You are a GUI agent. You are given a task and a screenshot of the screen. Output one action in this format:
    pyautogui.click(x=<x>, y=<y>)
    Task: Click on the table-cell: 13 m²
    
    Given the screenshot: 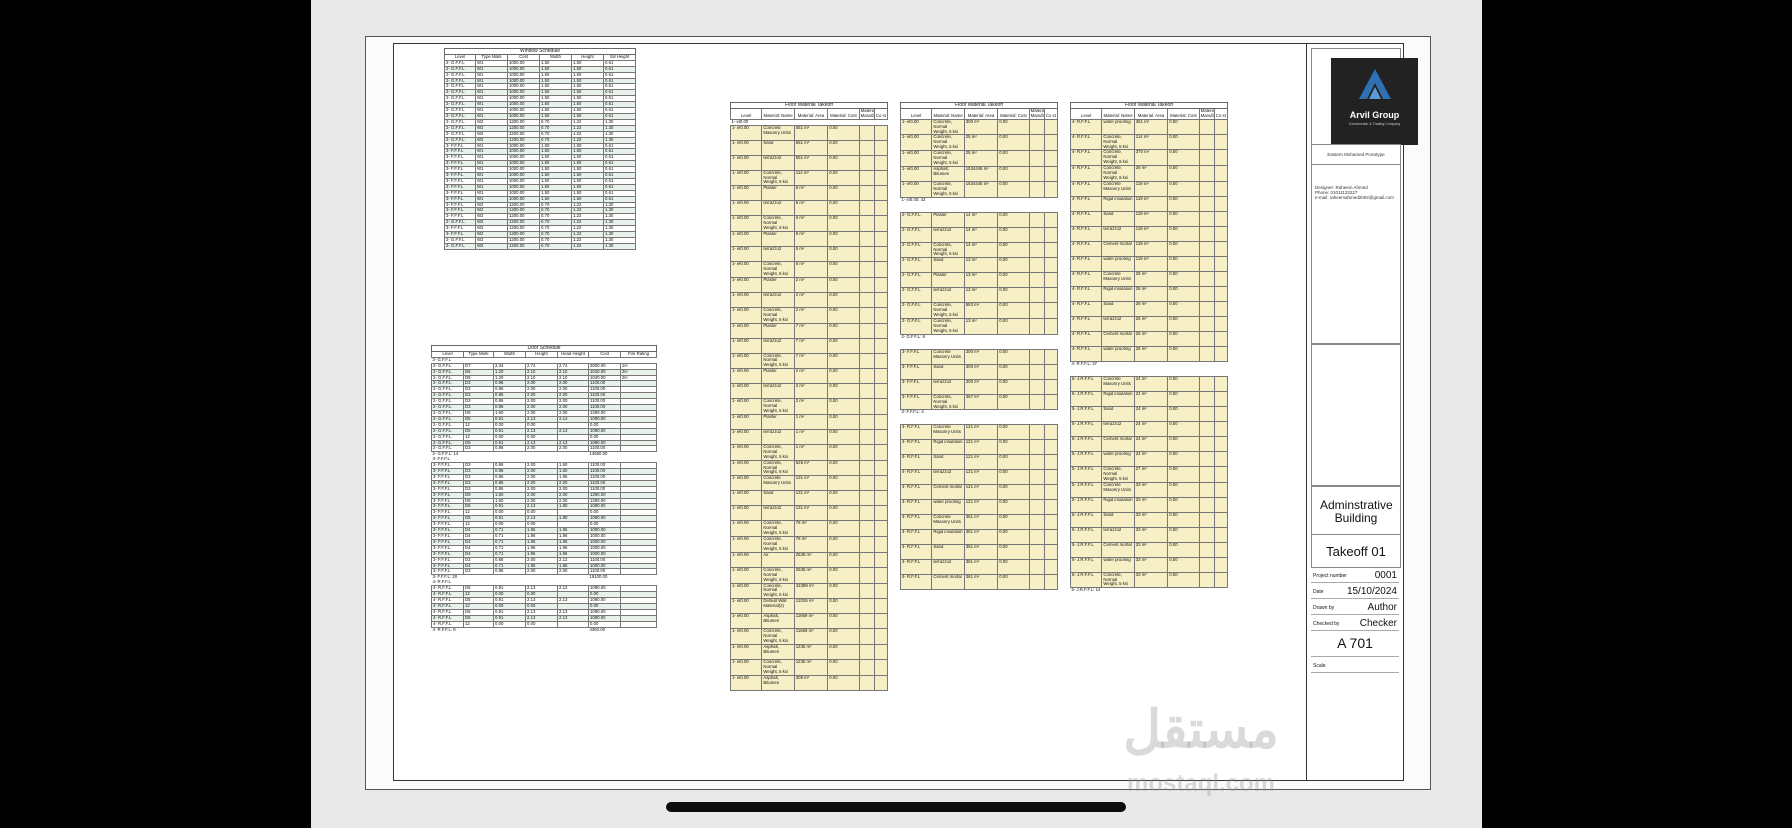 What is the action you would take?
    pyautogui.click(x=981, y=326)
    